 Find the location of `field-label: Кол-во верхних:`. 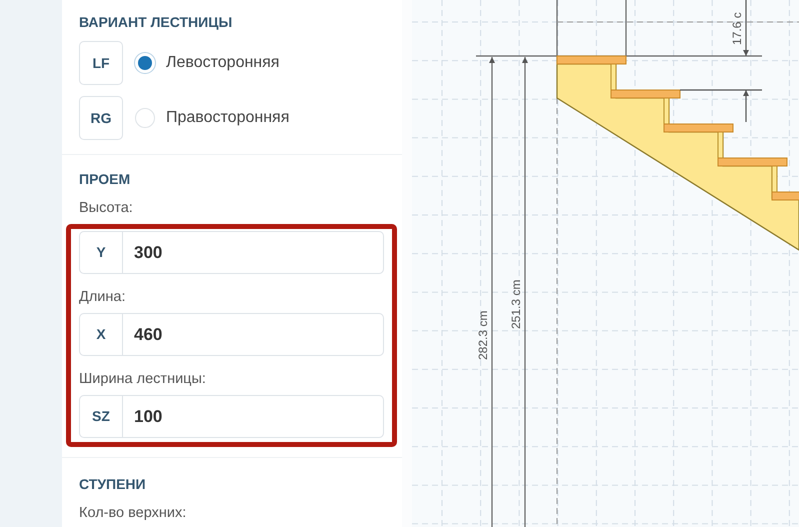

field-label: Кол-во верхних: is located at coordinates (133, 513).